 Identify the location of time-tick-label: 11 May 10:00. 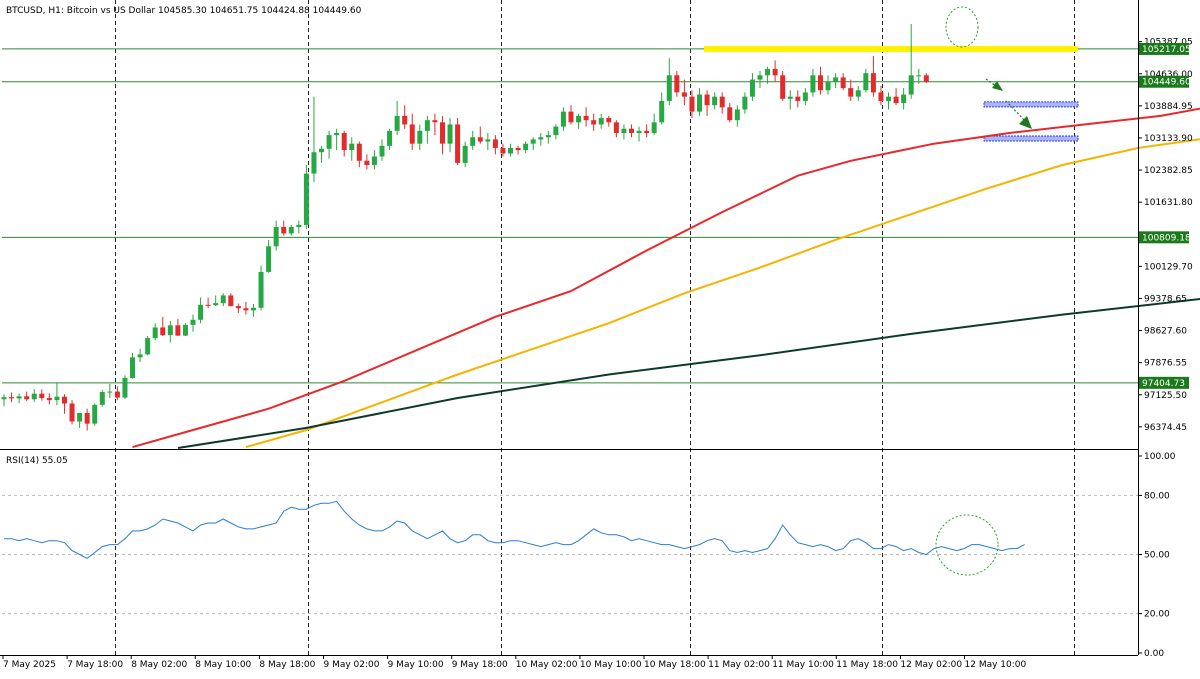
(803, 665).